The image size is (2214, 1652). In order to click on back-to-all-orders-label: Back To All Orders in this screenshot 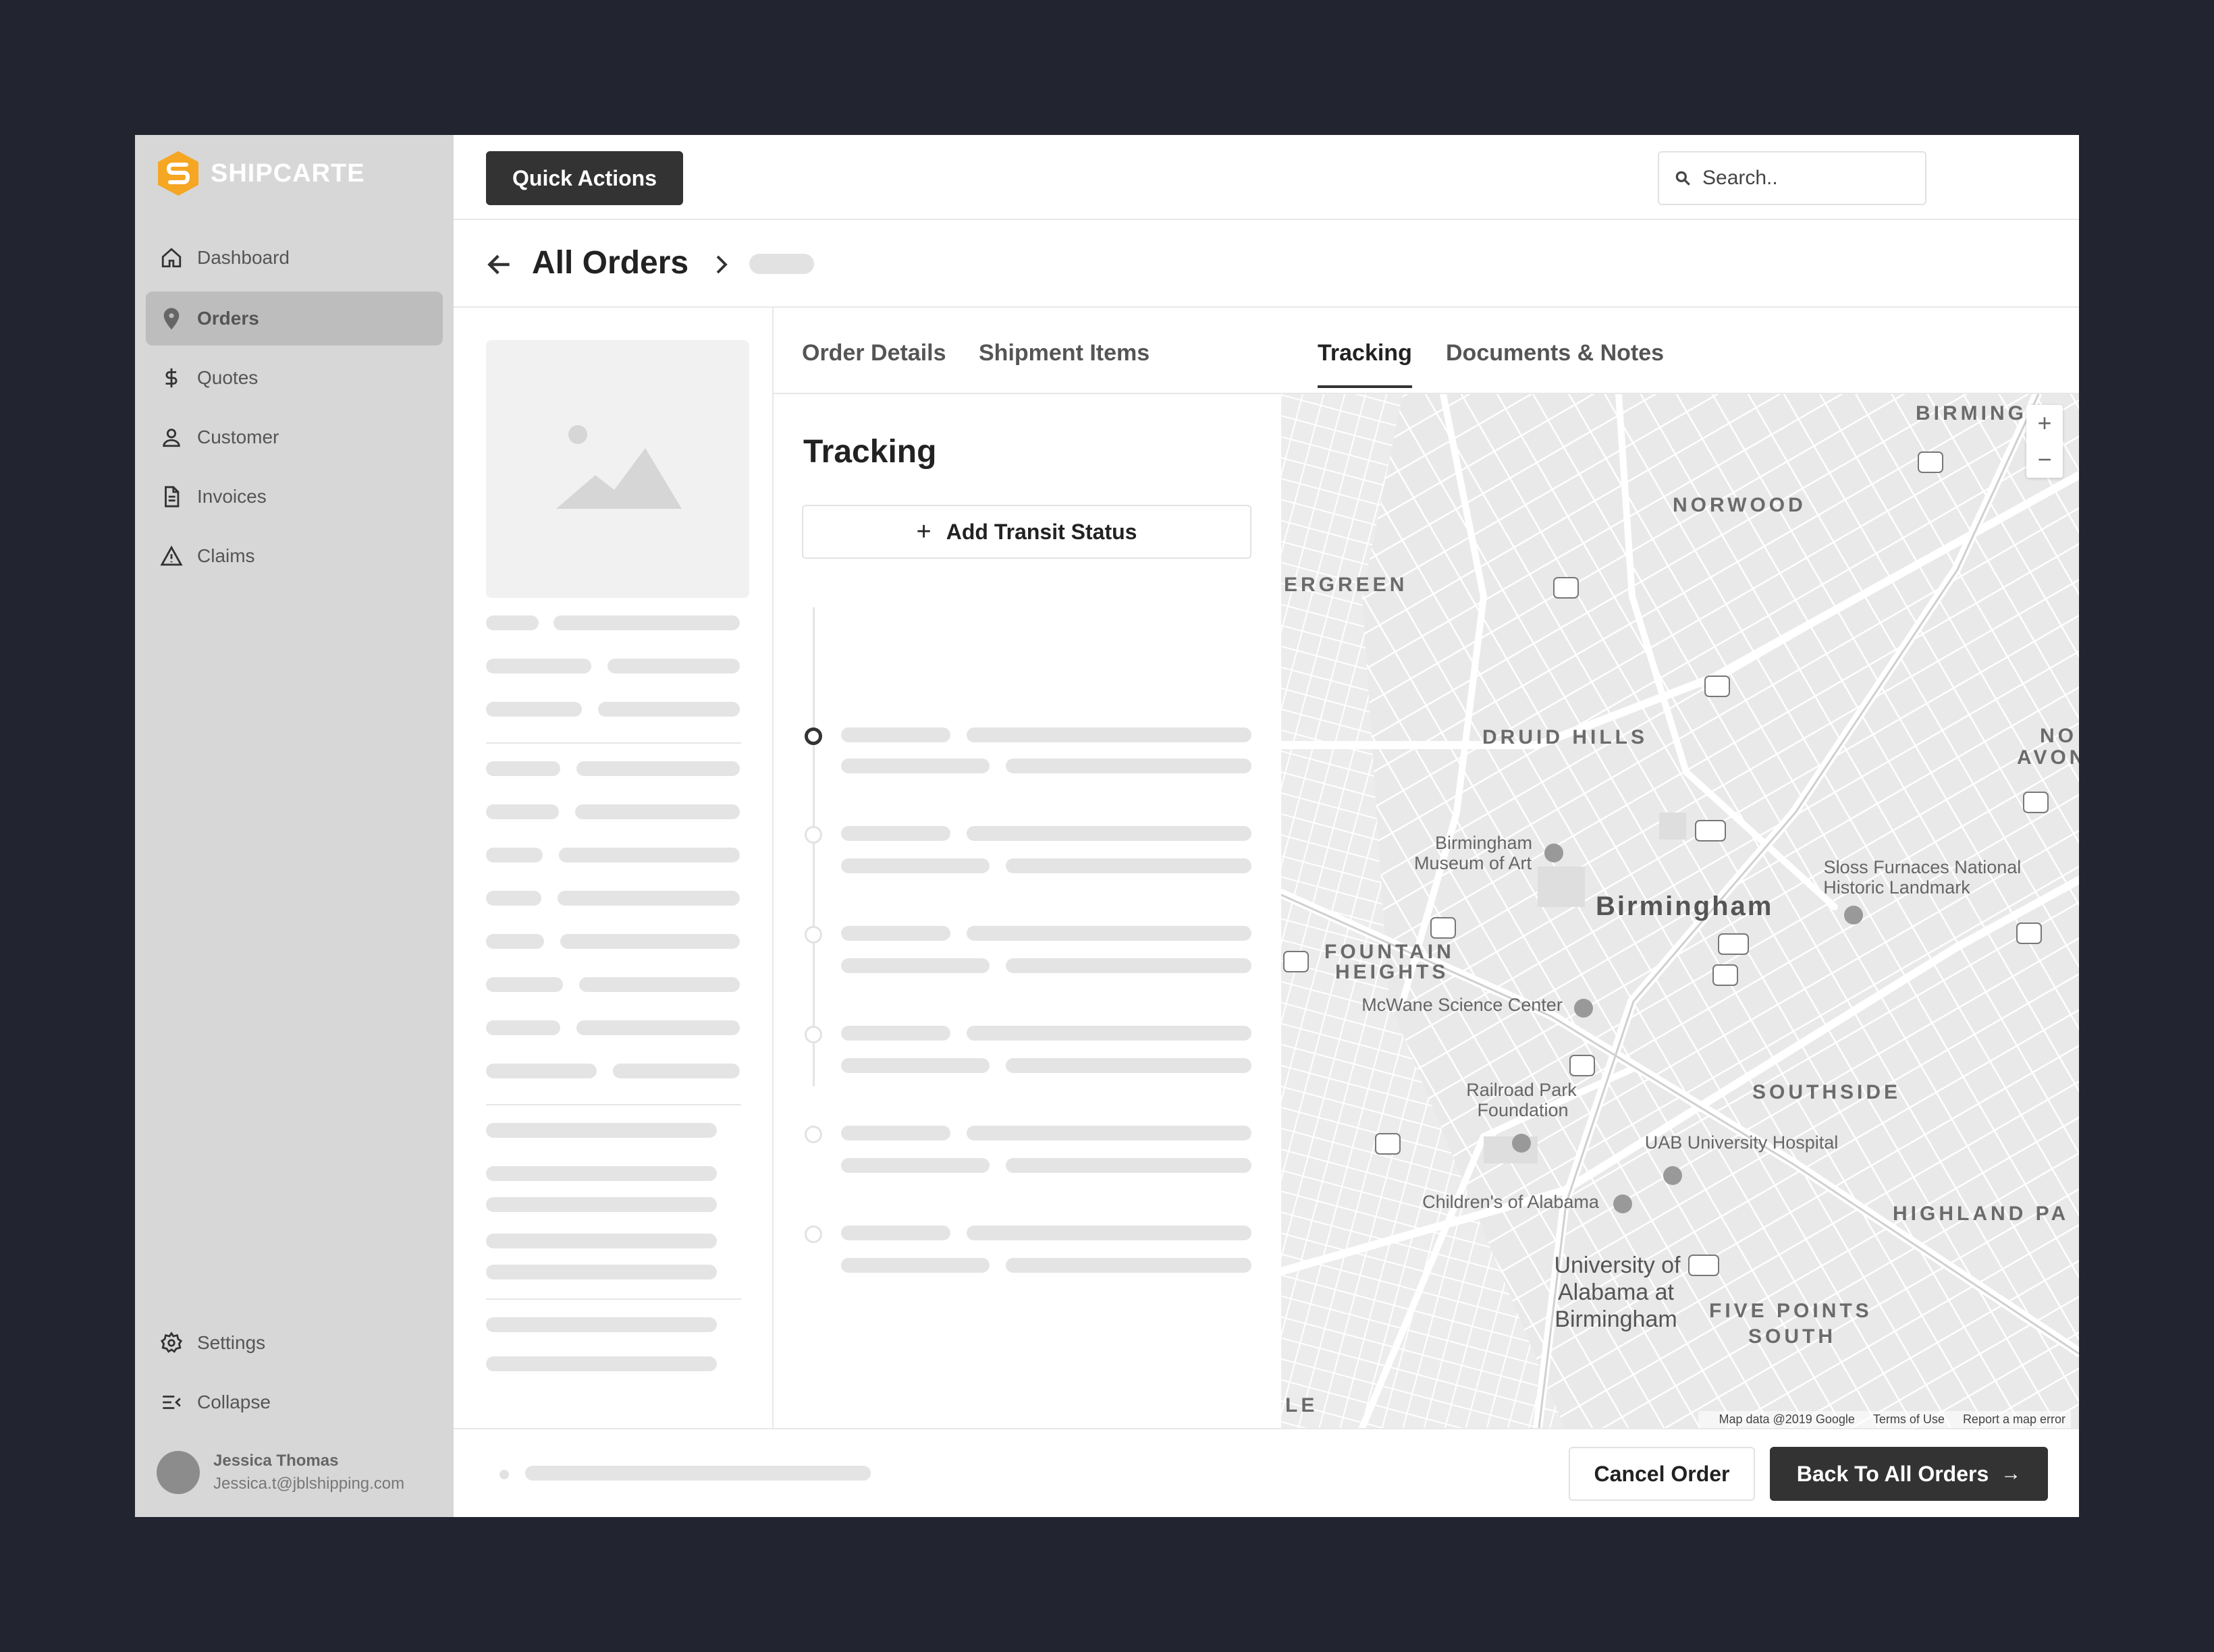, I will do `click(1892, 1473)`.